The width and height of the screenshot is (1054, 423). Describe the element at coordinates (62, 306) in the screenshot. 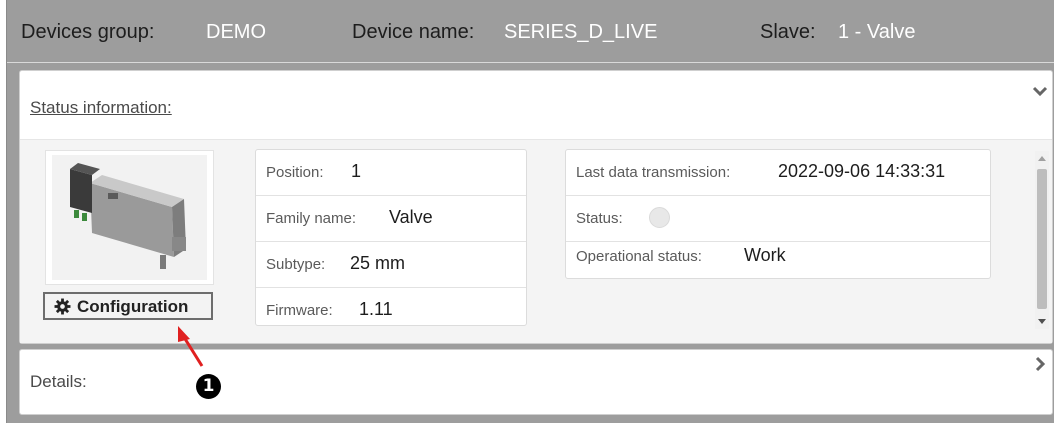

I see `gear-icon` at that location.